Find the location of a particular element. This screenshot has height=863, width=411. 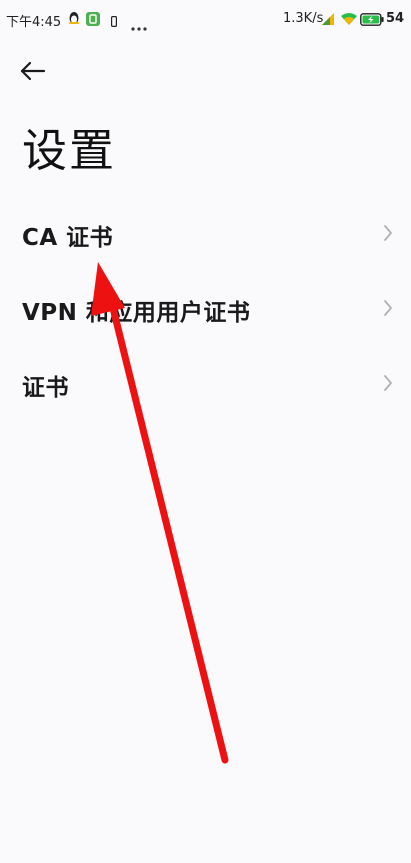

signal-icon is located at coordinates (328, 20).